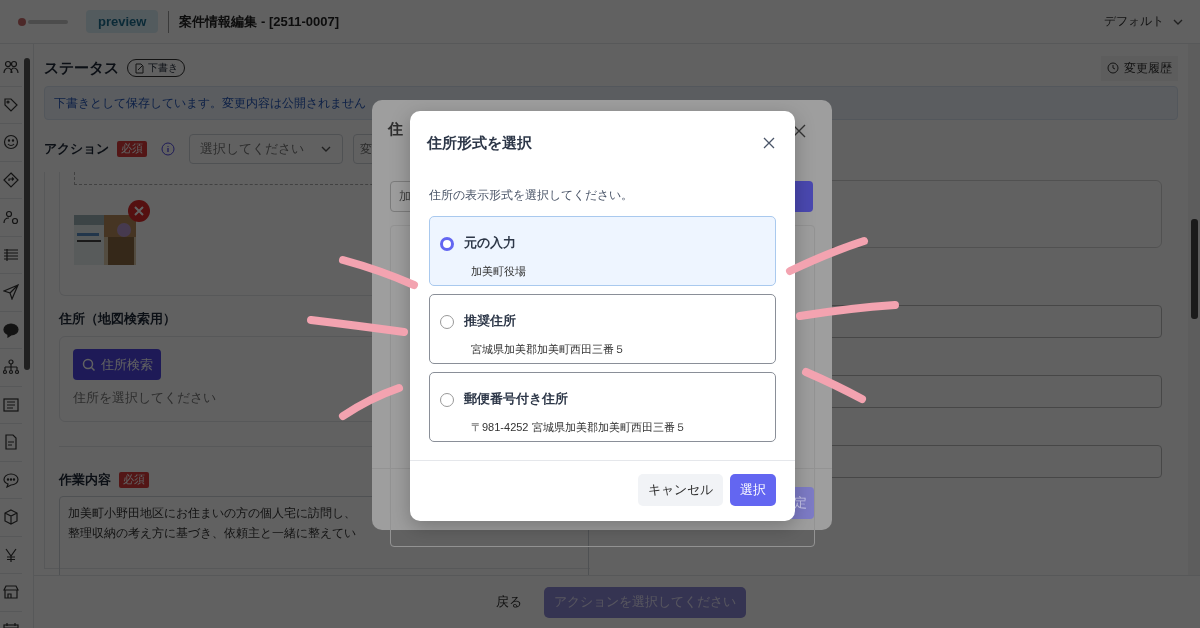  I want to click on dialog-description: 住所の表示形式を選択してください。, so click(531, 195).